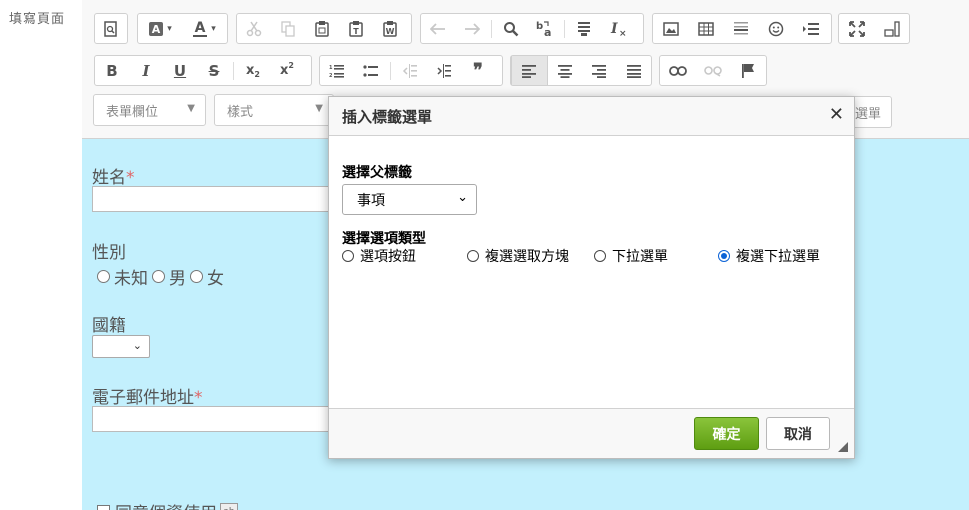 The width and height of the screenshot is (969, 510). What do you see at coordinates (444, 70) in the screenshot?
I see `indent-button` at bounding box center [444, 70].